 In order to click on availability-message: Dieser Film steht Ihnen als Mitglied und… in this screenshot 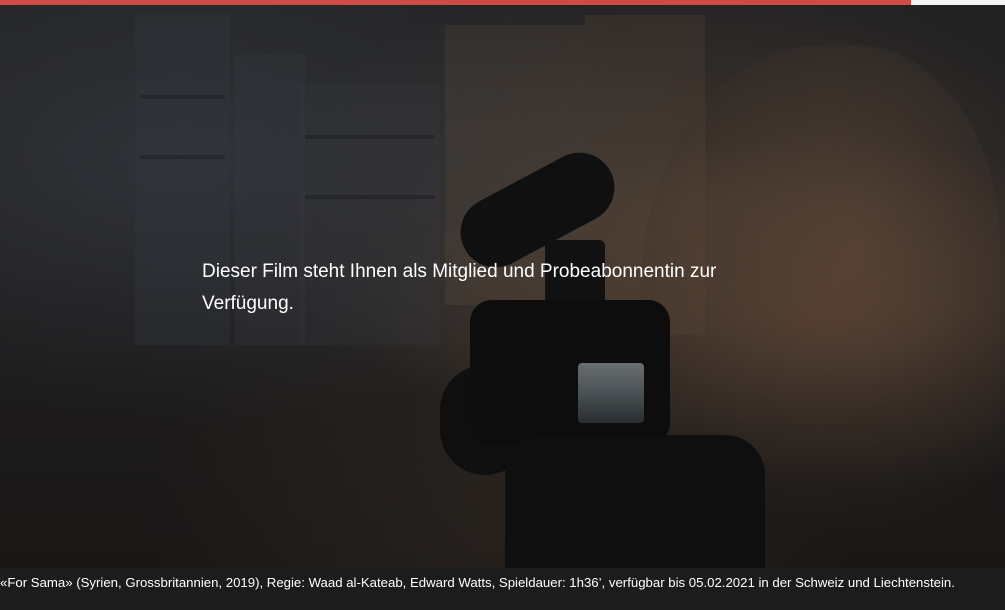, I will do `click(459, 287)`.